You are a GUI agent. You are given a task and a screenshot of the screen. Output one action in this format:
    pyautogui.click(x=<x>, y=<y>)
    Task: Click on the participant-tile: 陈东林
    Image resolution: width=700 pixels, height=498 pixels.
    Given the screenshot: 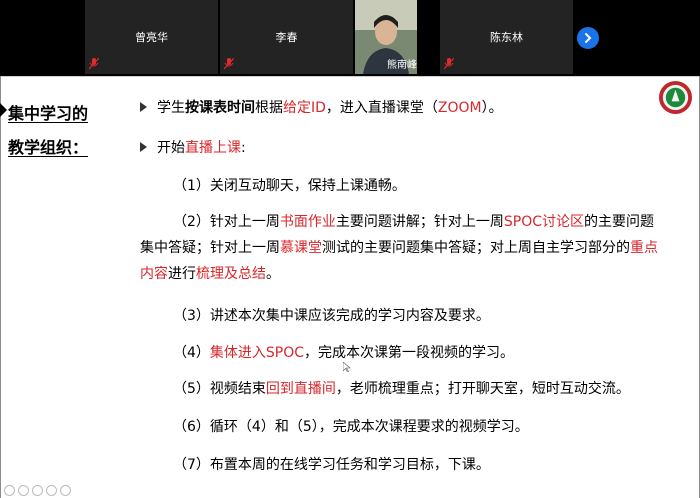 What is the action you would take?
    pyautogui.click(x=506, y=37)
    